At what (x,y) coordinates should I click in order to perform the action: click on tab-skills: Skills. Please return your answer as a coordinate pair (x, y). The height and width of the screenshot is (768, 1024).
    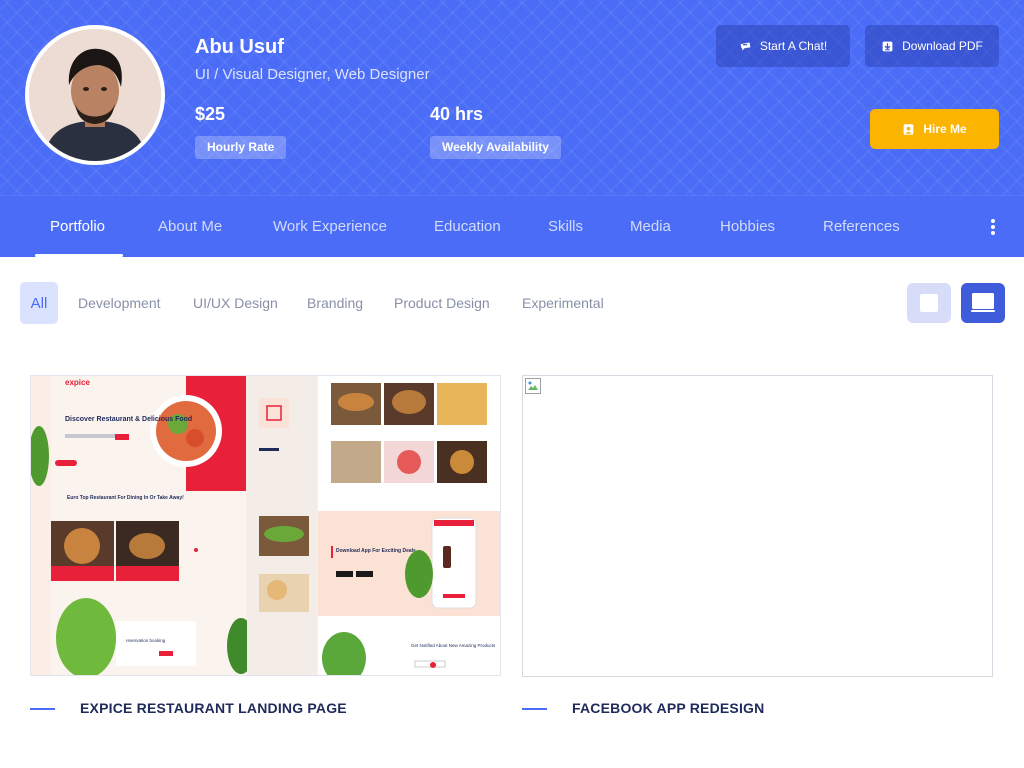
    Looking at the image, I should click on (565, 226).